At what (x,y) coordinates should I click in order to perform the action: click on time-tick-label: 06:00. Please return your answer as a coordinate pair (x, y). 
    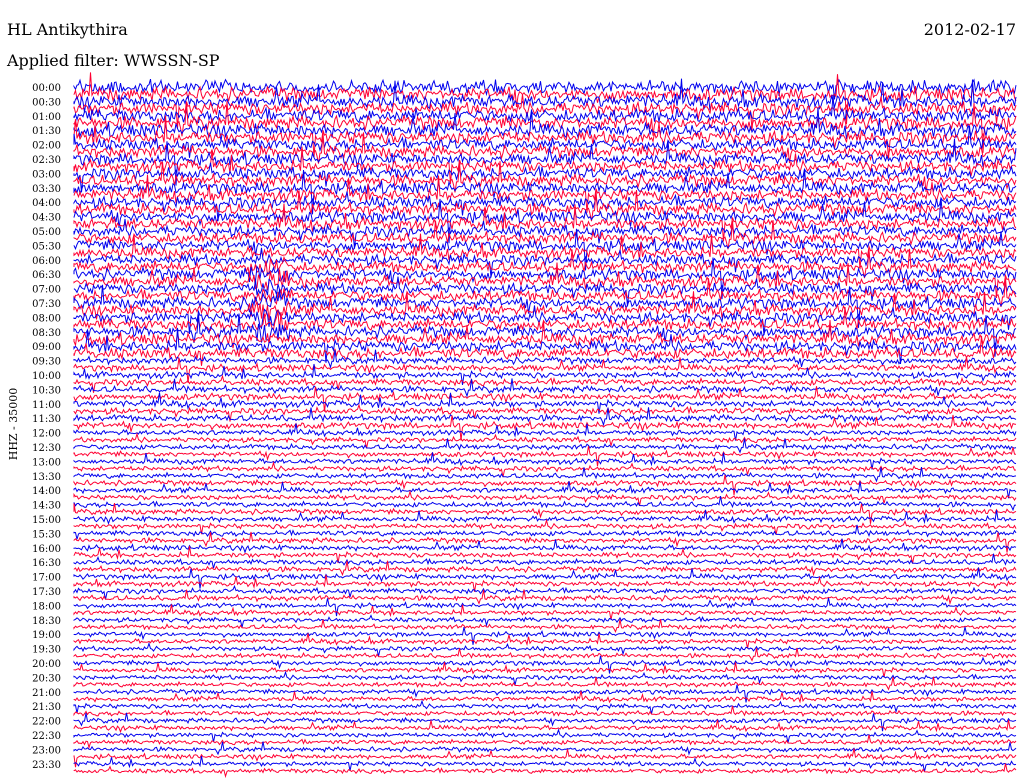
    Looking at the image, I should click on (46, 261).